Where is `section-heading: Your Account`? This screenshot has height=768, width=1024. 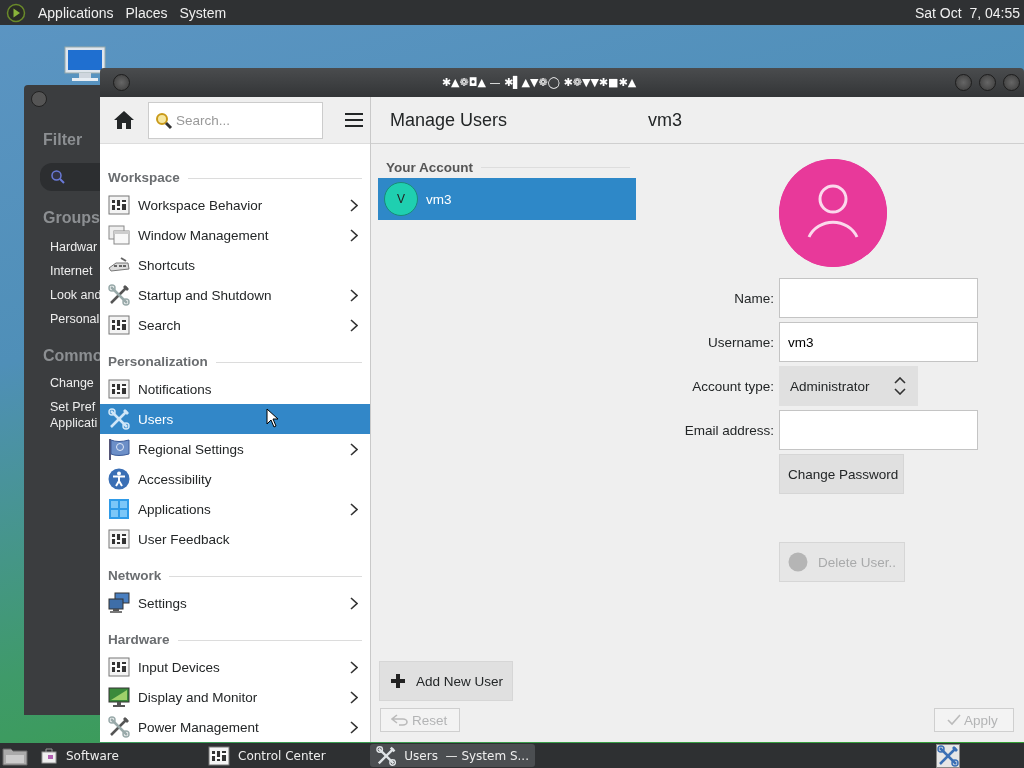 section-heading: Your Account is located at coordinates (429, 167).